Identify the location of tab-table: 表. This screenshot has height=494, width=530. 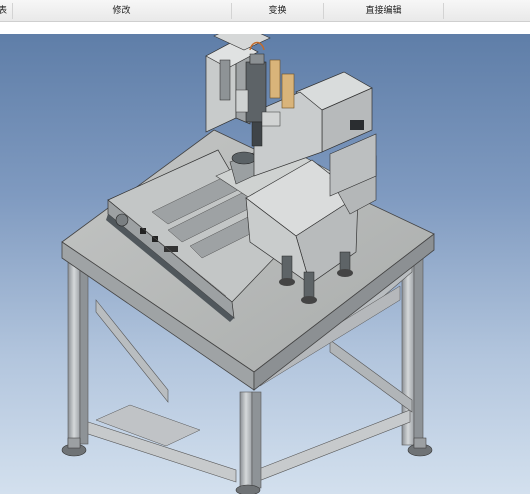
(6, 11).